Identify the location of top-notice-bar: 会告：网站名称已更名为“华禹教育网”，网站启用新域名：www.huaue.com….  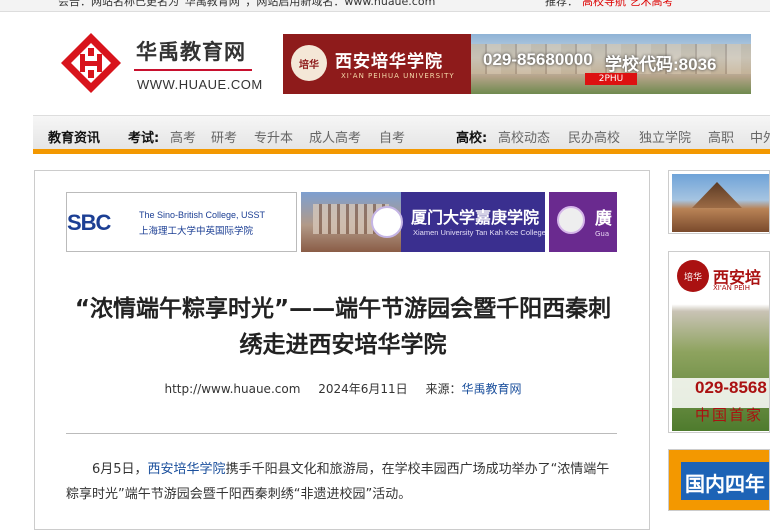
(385, 6).